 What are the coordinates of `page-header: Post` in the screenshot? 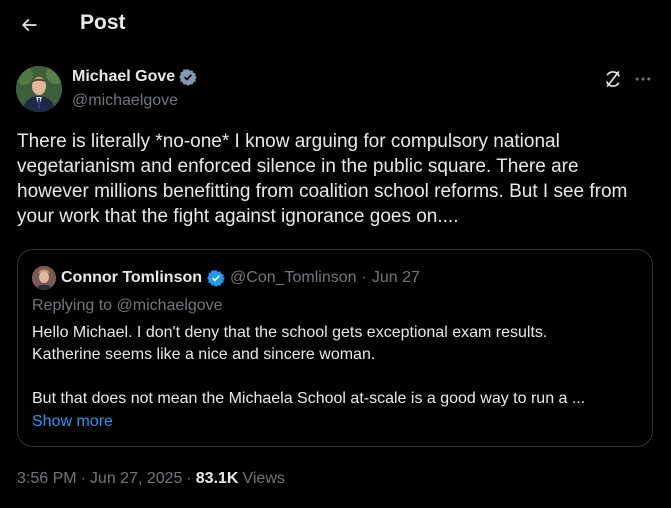 It's located at (335, 24).